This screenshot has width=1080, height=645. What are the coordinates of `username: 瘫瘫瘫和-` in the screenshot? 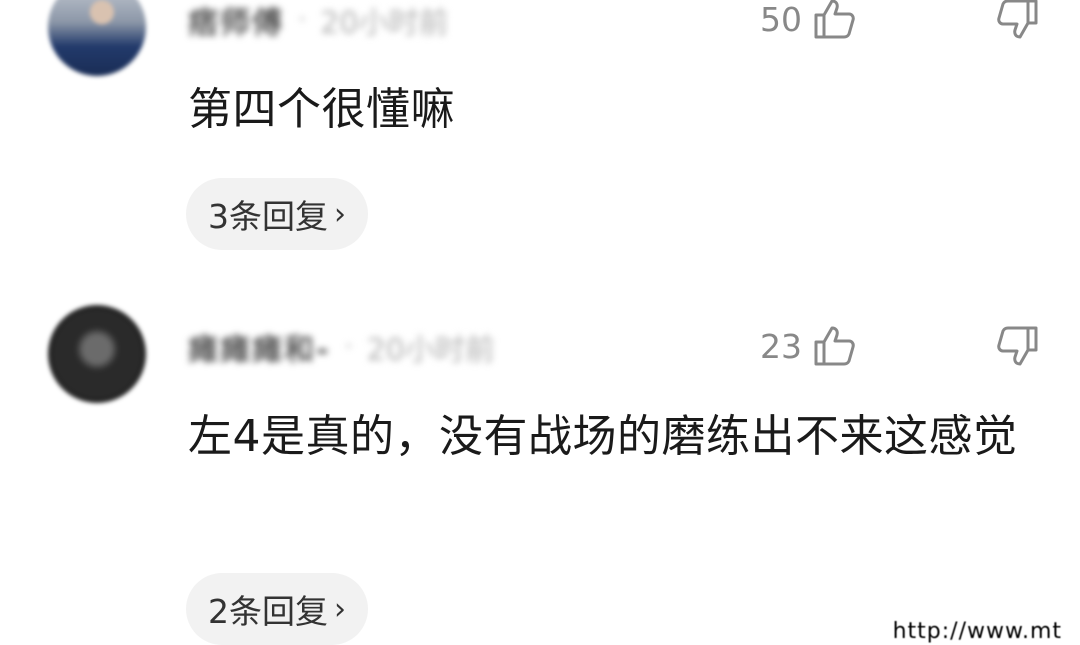 It's located at (259, 347).